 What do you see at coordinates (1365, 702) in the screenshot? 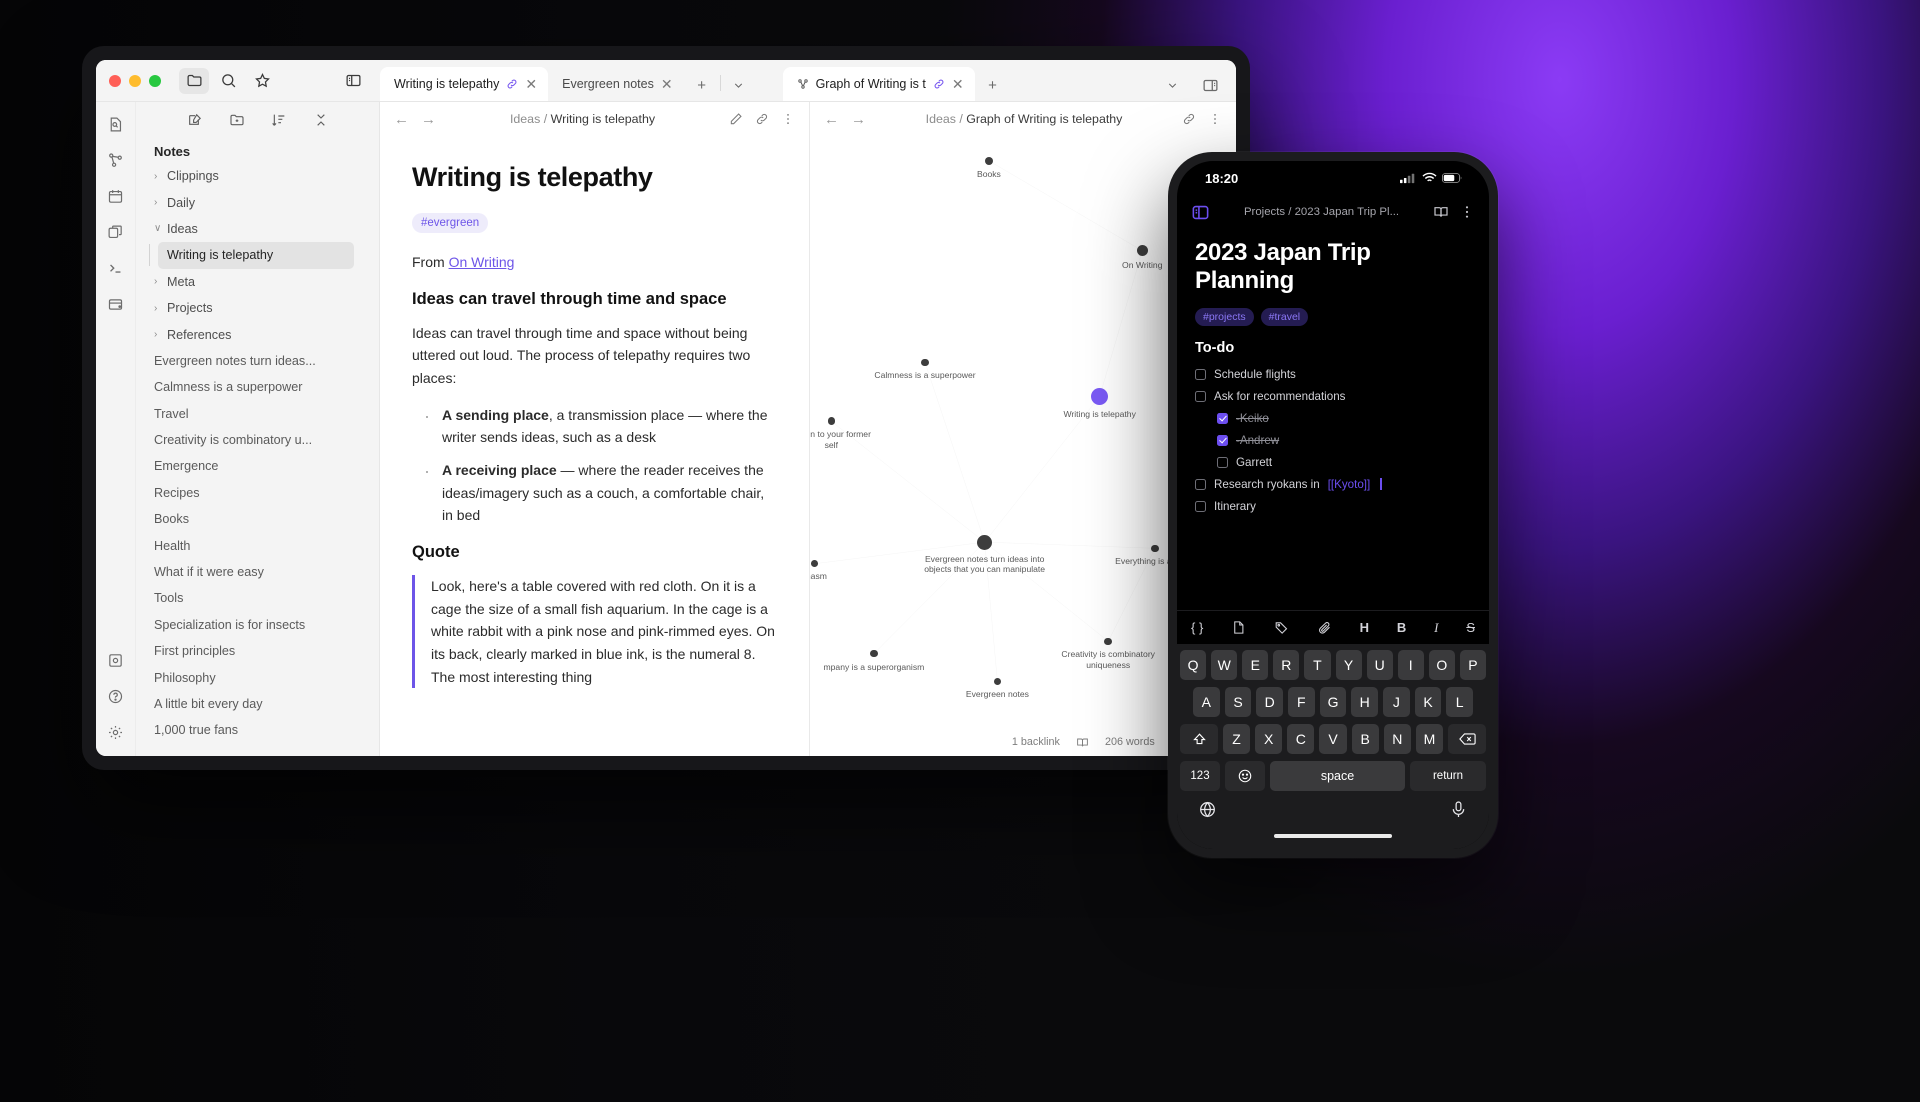
I see `key-h: H` at bounding box center [1365, 702].